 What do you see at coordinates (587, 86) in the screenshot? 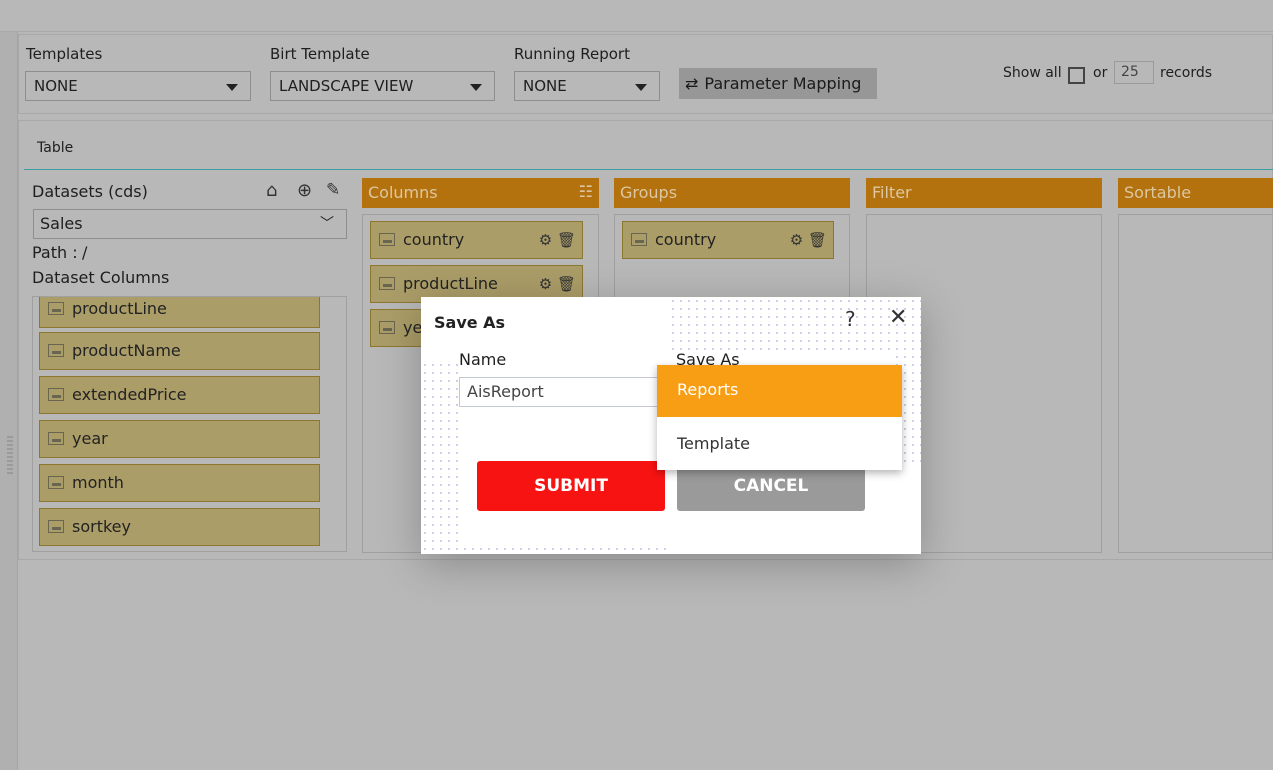
I see `running-report-select: NONE` at bounding box center [587, 86].